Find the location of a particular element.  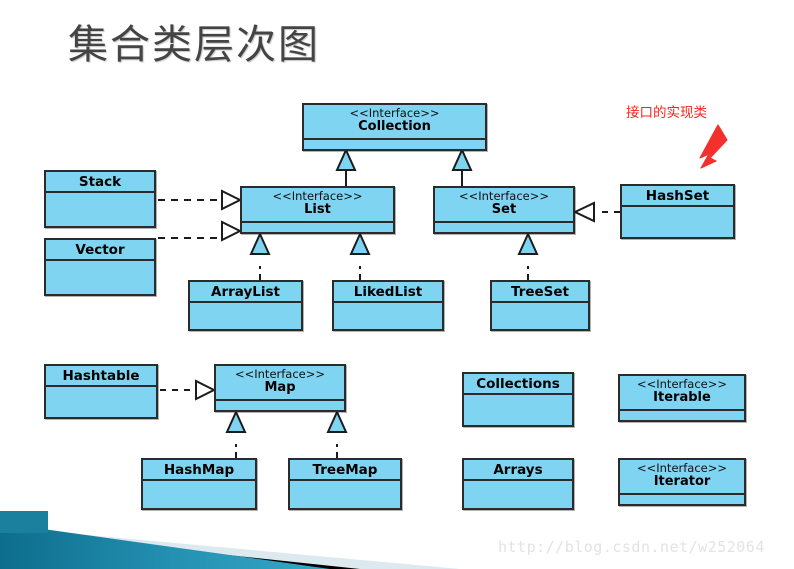

uml-class-hashset: HashSet is located at coordinates (677, 211).